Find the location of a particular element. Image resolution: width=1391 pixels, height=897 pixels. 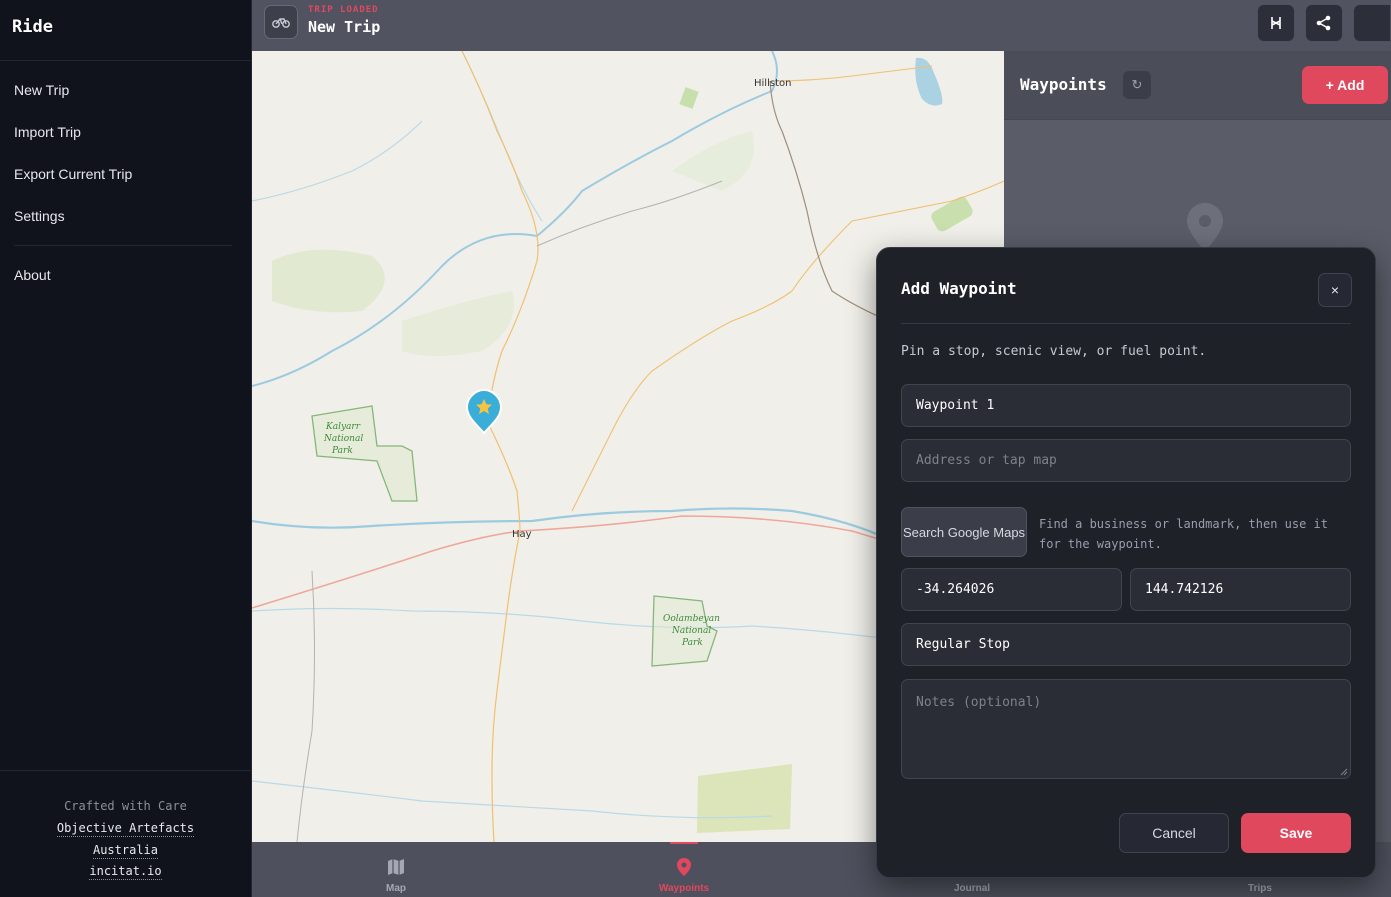

park-label: Oolambeyan is located at coordinates (691, 619).